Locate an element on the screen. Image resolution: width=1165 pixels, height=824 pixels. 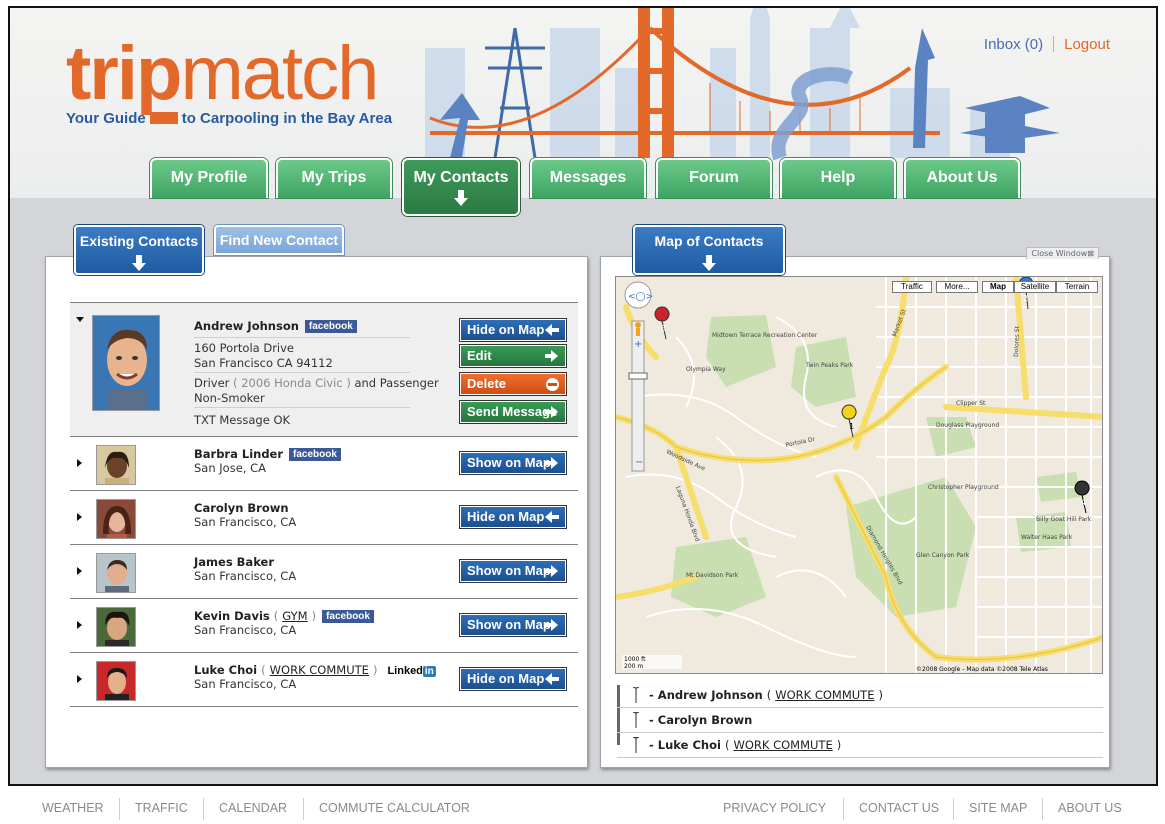
contact-city: San Jose, CA is located at coordinates (230, 468).